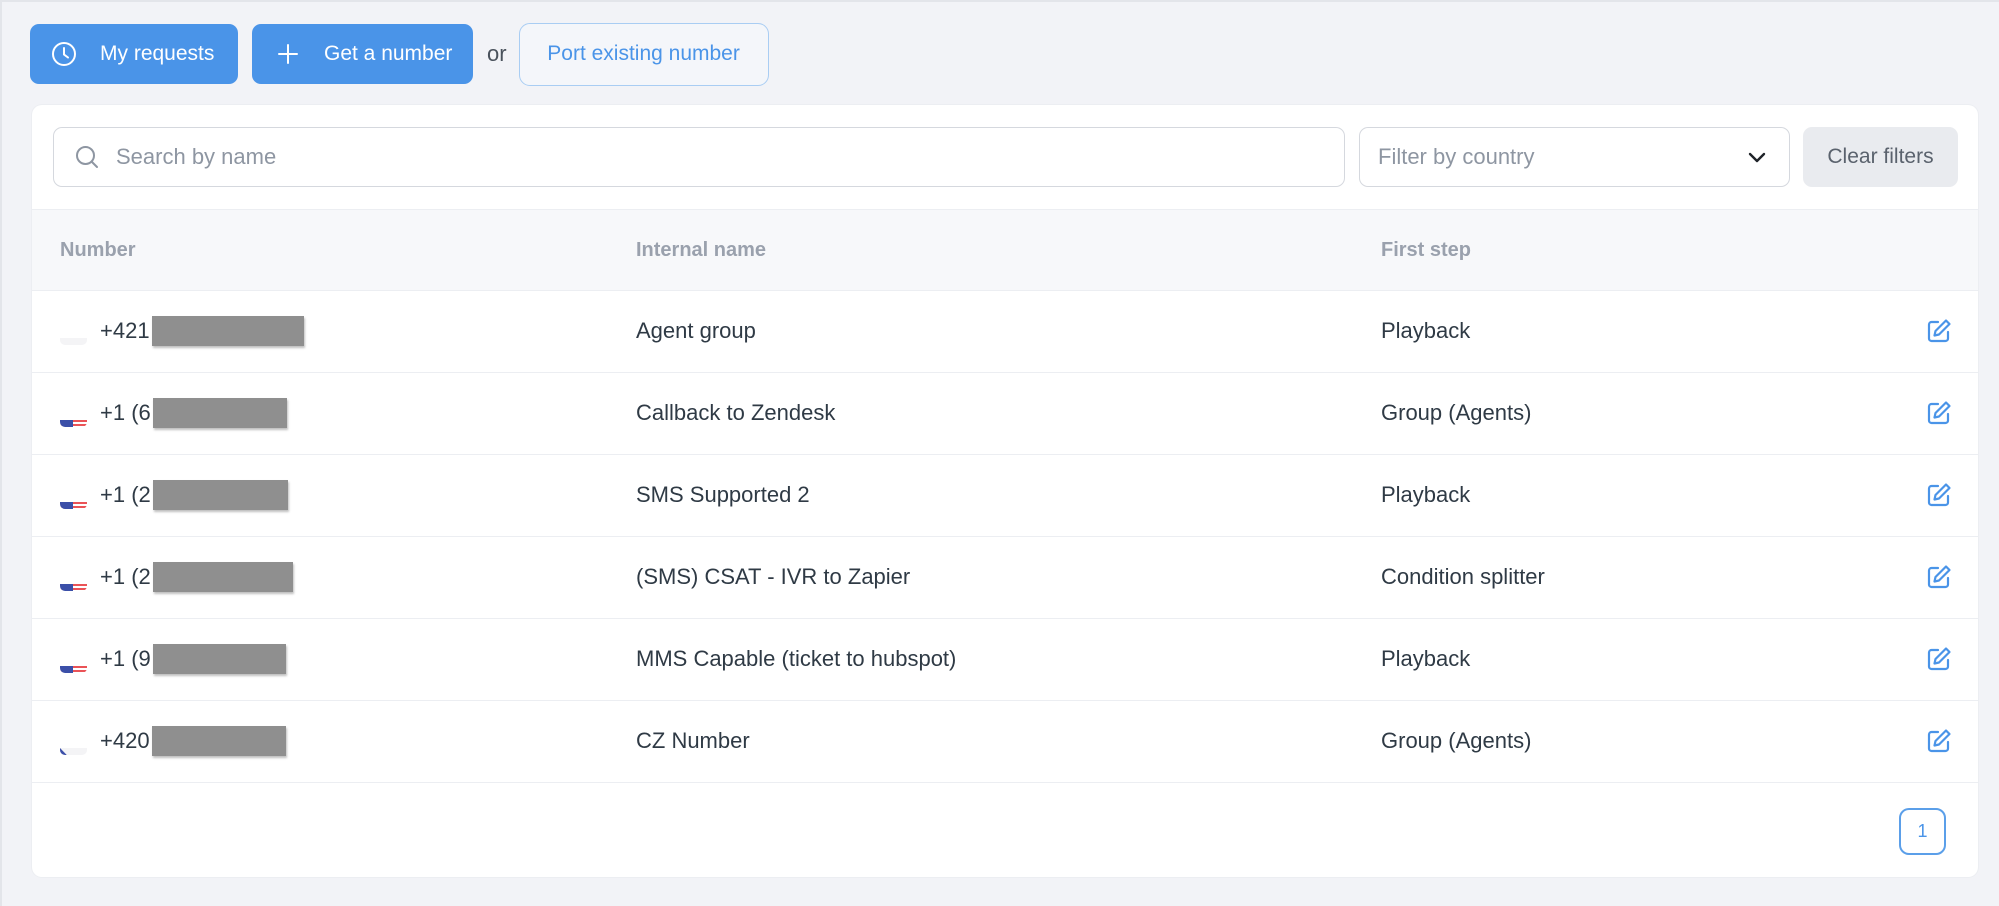 The height and width of the screenshot is (906, 1999). Describe the element at coordinates (1922, 831) in the screenshot. I see `pagination-page-1: 1` at that location.